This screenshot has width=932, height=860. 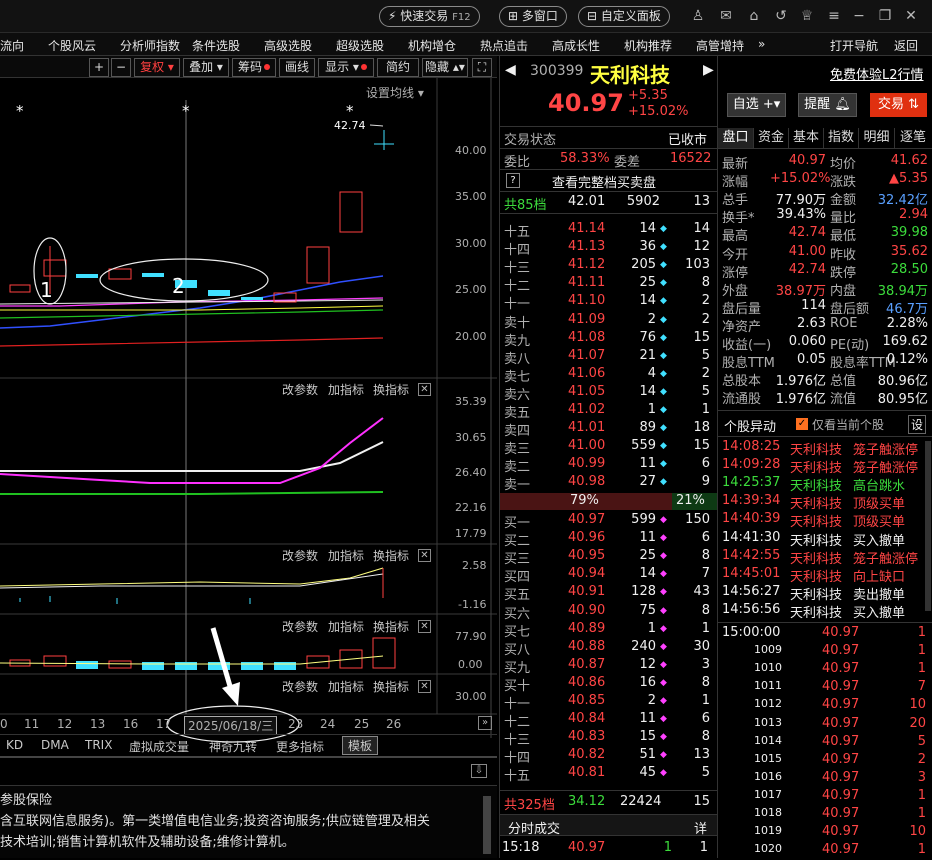 I want to click on back-menu: 返回, so click(x=906, y=45).